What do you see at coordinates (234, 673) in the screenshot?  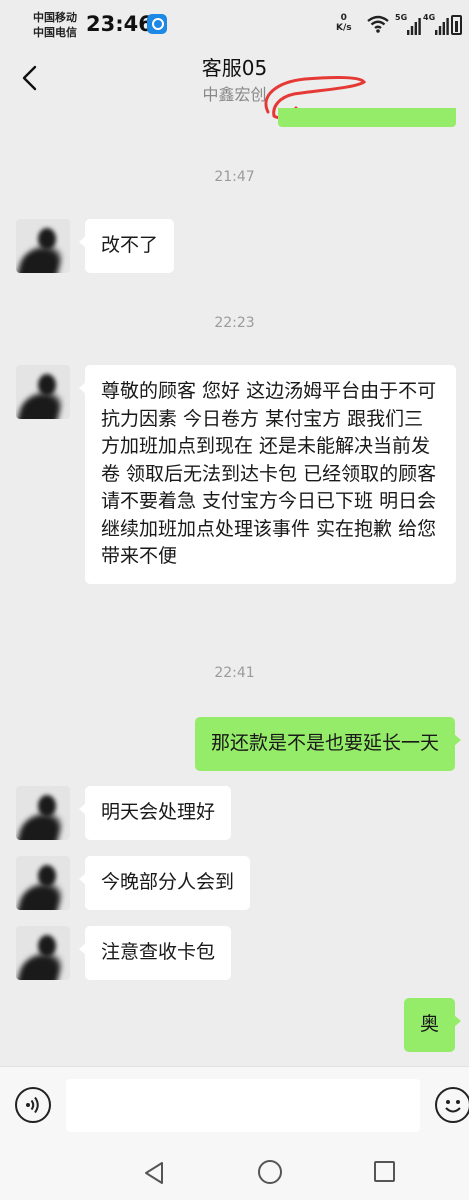 I see `message-timestamp: 22:41` at bounding box center [234, 673].